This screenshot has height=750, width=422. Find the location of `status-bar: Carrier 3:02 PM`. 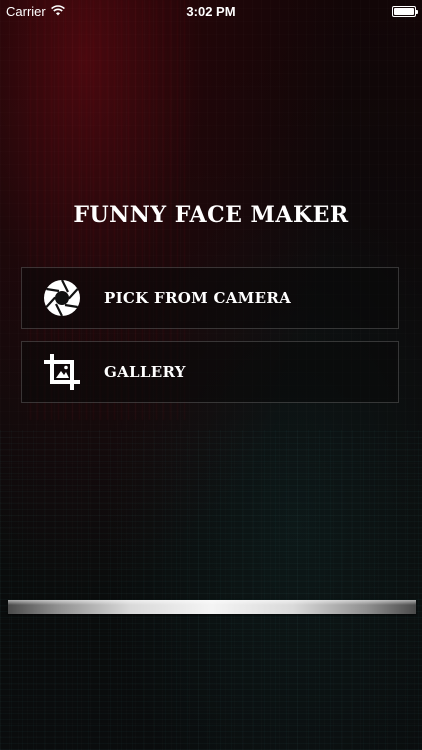

status-bar: Carrier 3:02 PM is located at coordinates (211, 11).